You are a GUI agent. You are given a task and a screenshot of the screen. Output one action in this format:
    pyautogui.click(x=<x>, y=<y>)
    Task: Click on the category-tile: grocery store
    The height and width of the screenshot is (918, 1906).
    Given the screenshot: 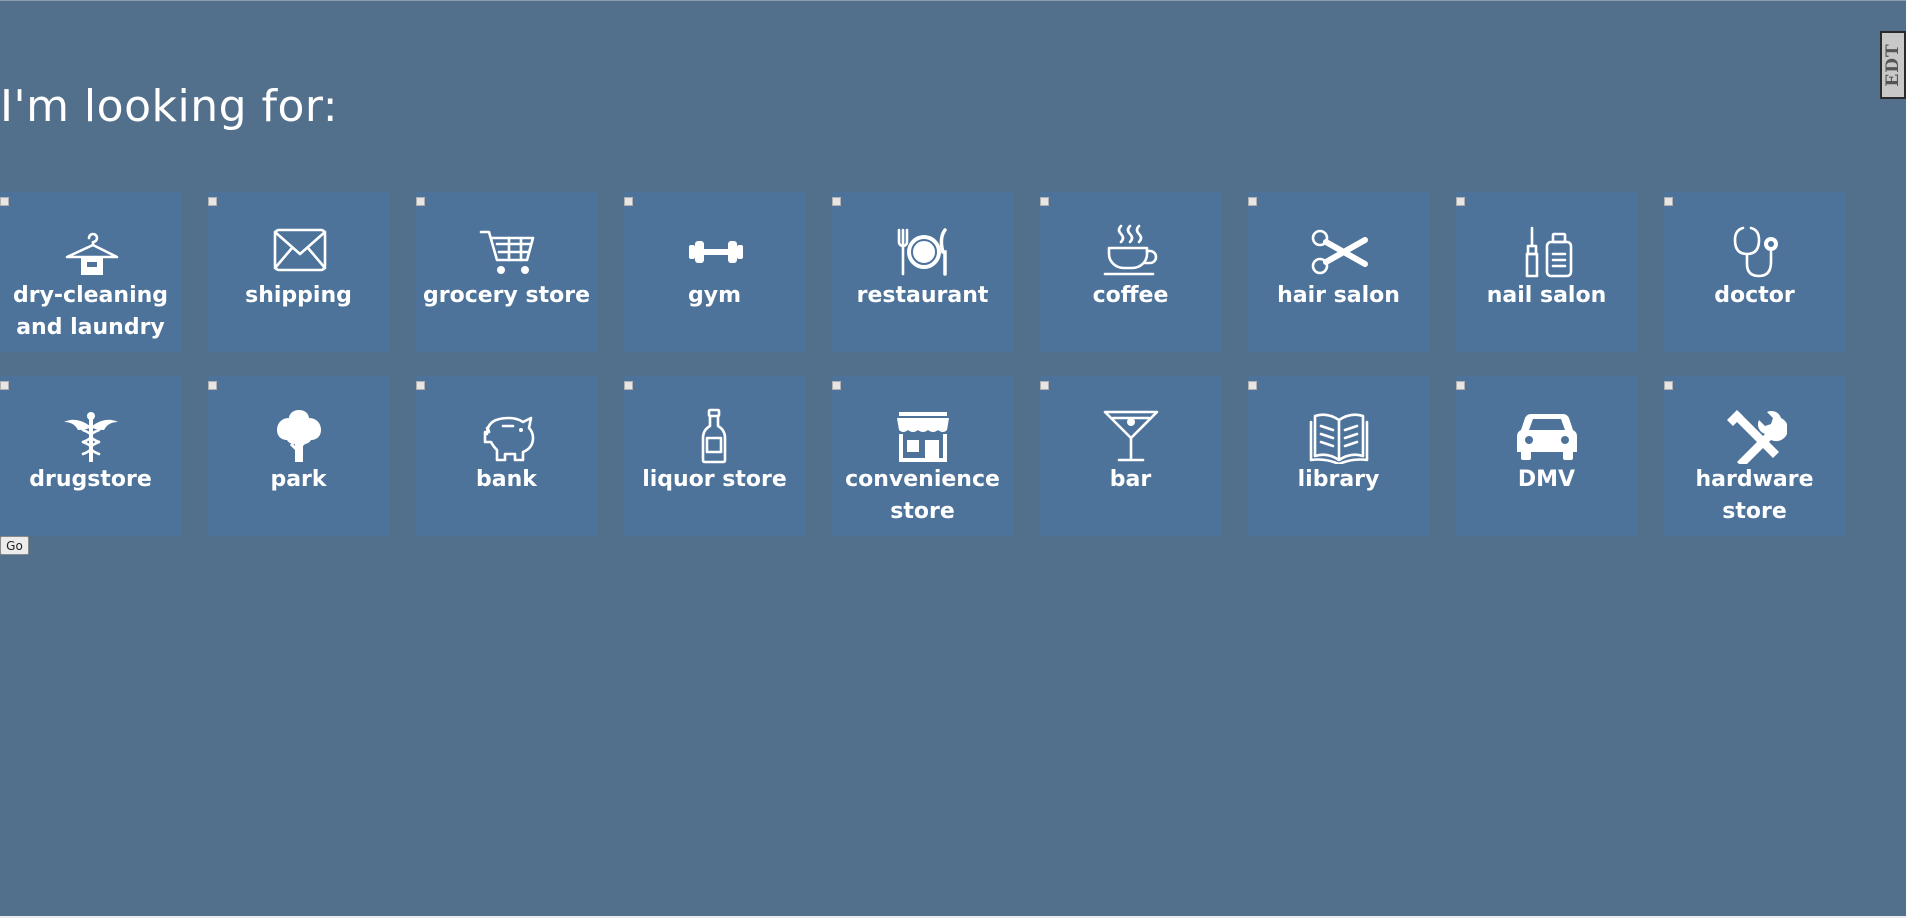 What is the action you would take?
    pyautogui.click(x=506, y=272)
    